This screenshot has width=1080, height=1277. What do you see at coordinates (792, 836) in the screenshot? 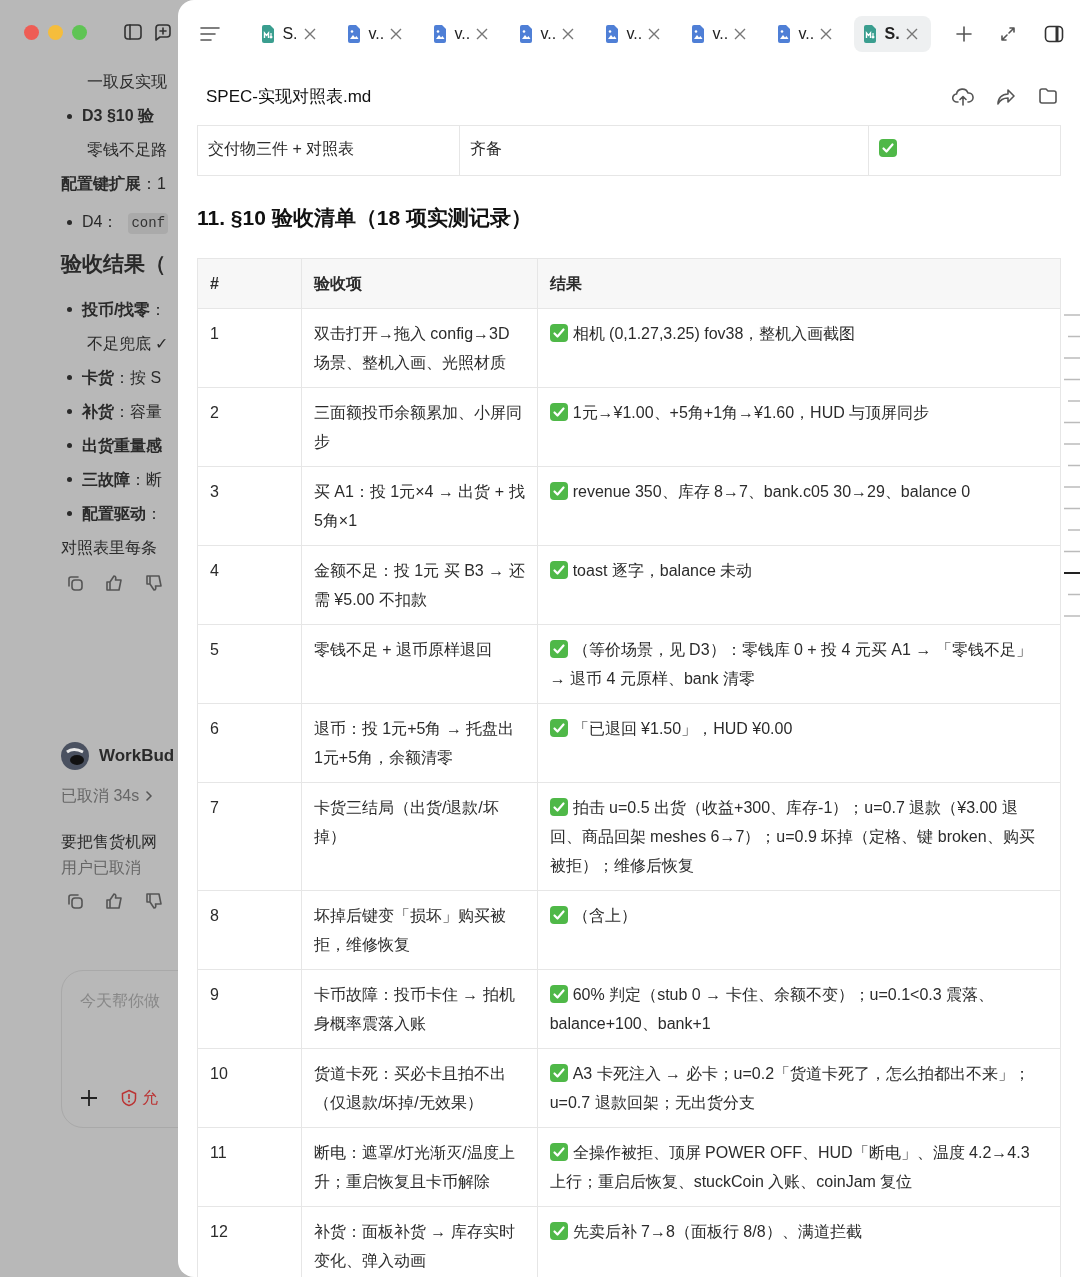
I see `table-cell: 拍击 u=0.5 出货（收益+300、库存-1）；u=0.7 退款（¥3.00 退回、商品回架 meshes 6→7）；u=0.9 坏掉（定格、键 broken、购买被拒）；维修后恢复` at bounding box center [792, 836].